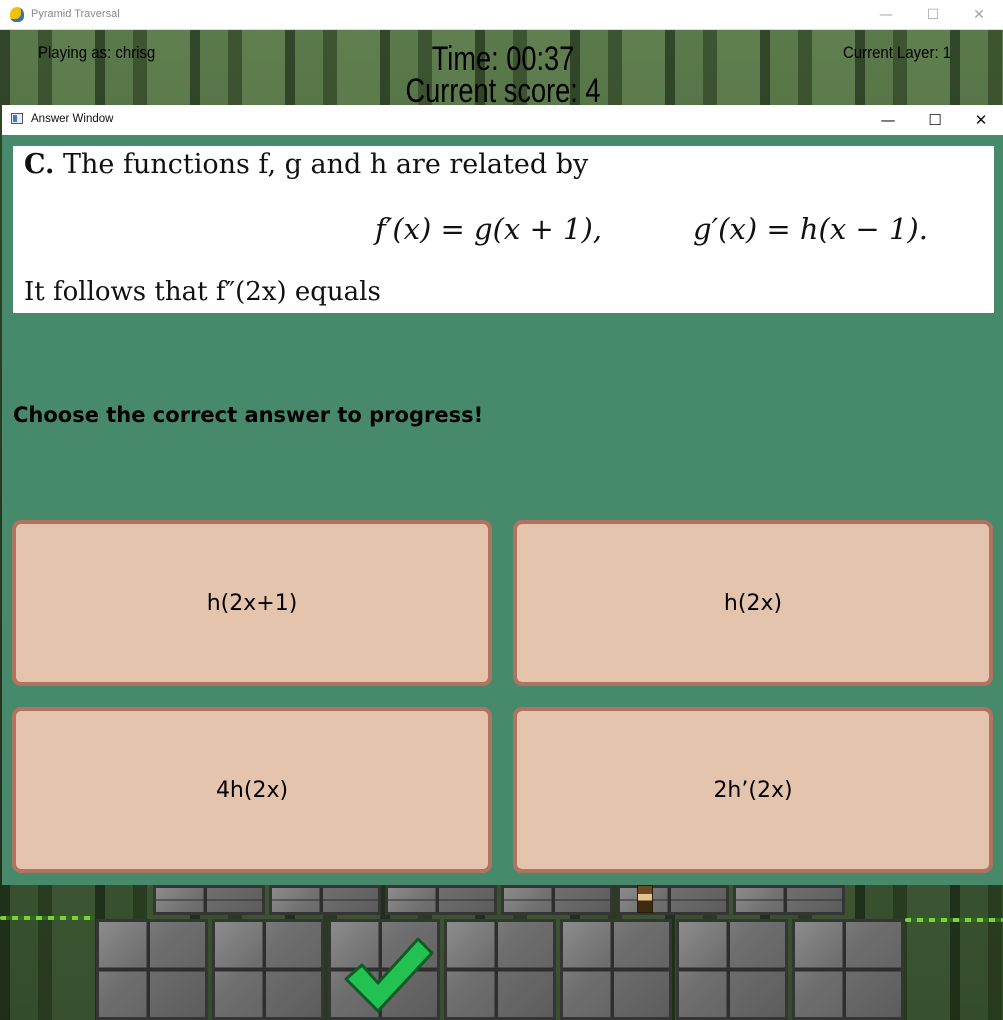 This screenshot has height=1020, width=1003. I want to click on close-button: ✕, so click(979, 15).